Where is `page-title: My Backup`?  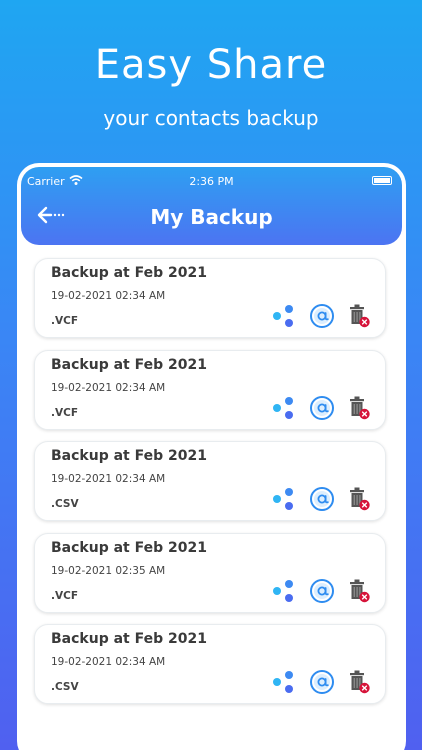 page-title: My Backup is located at coordinates (211, 217).